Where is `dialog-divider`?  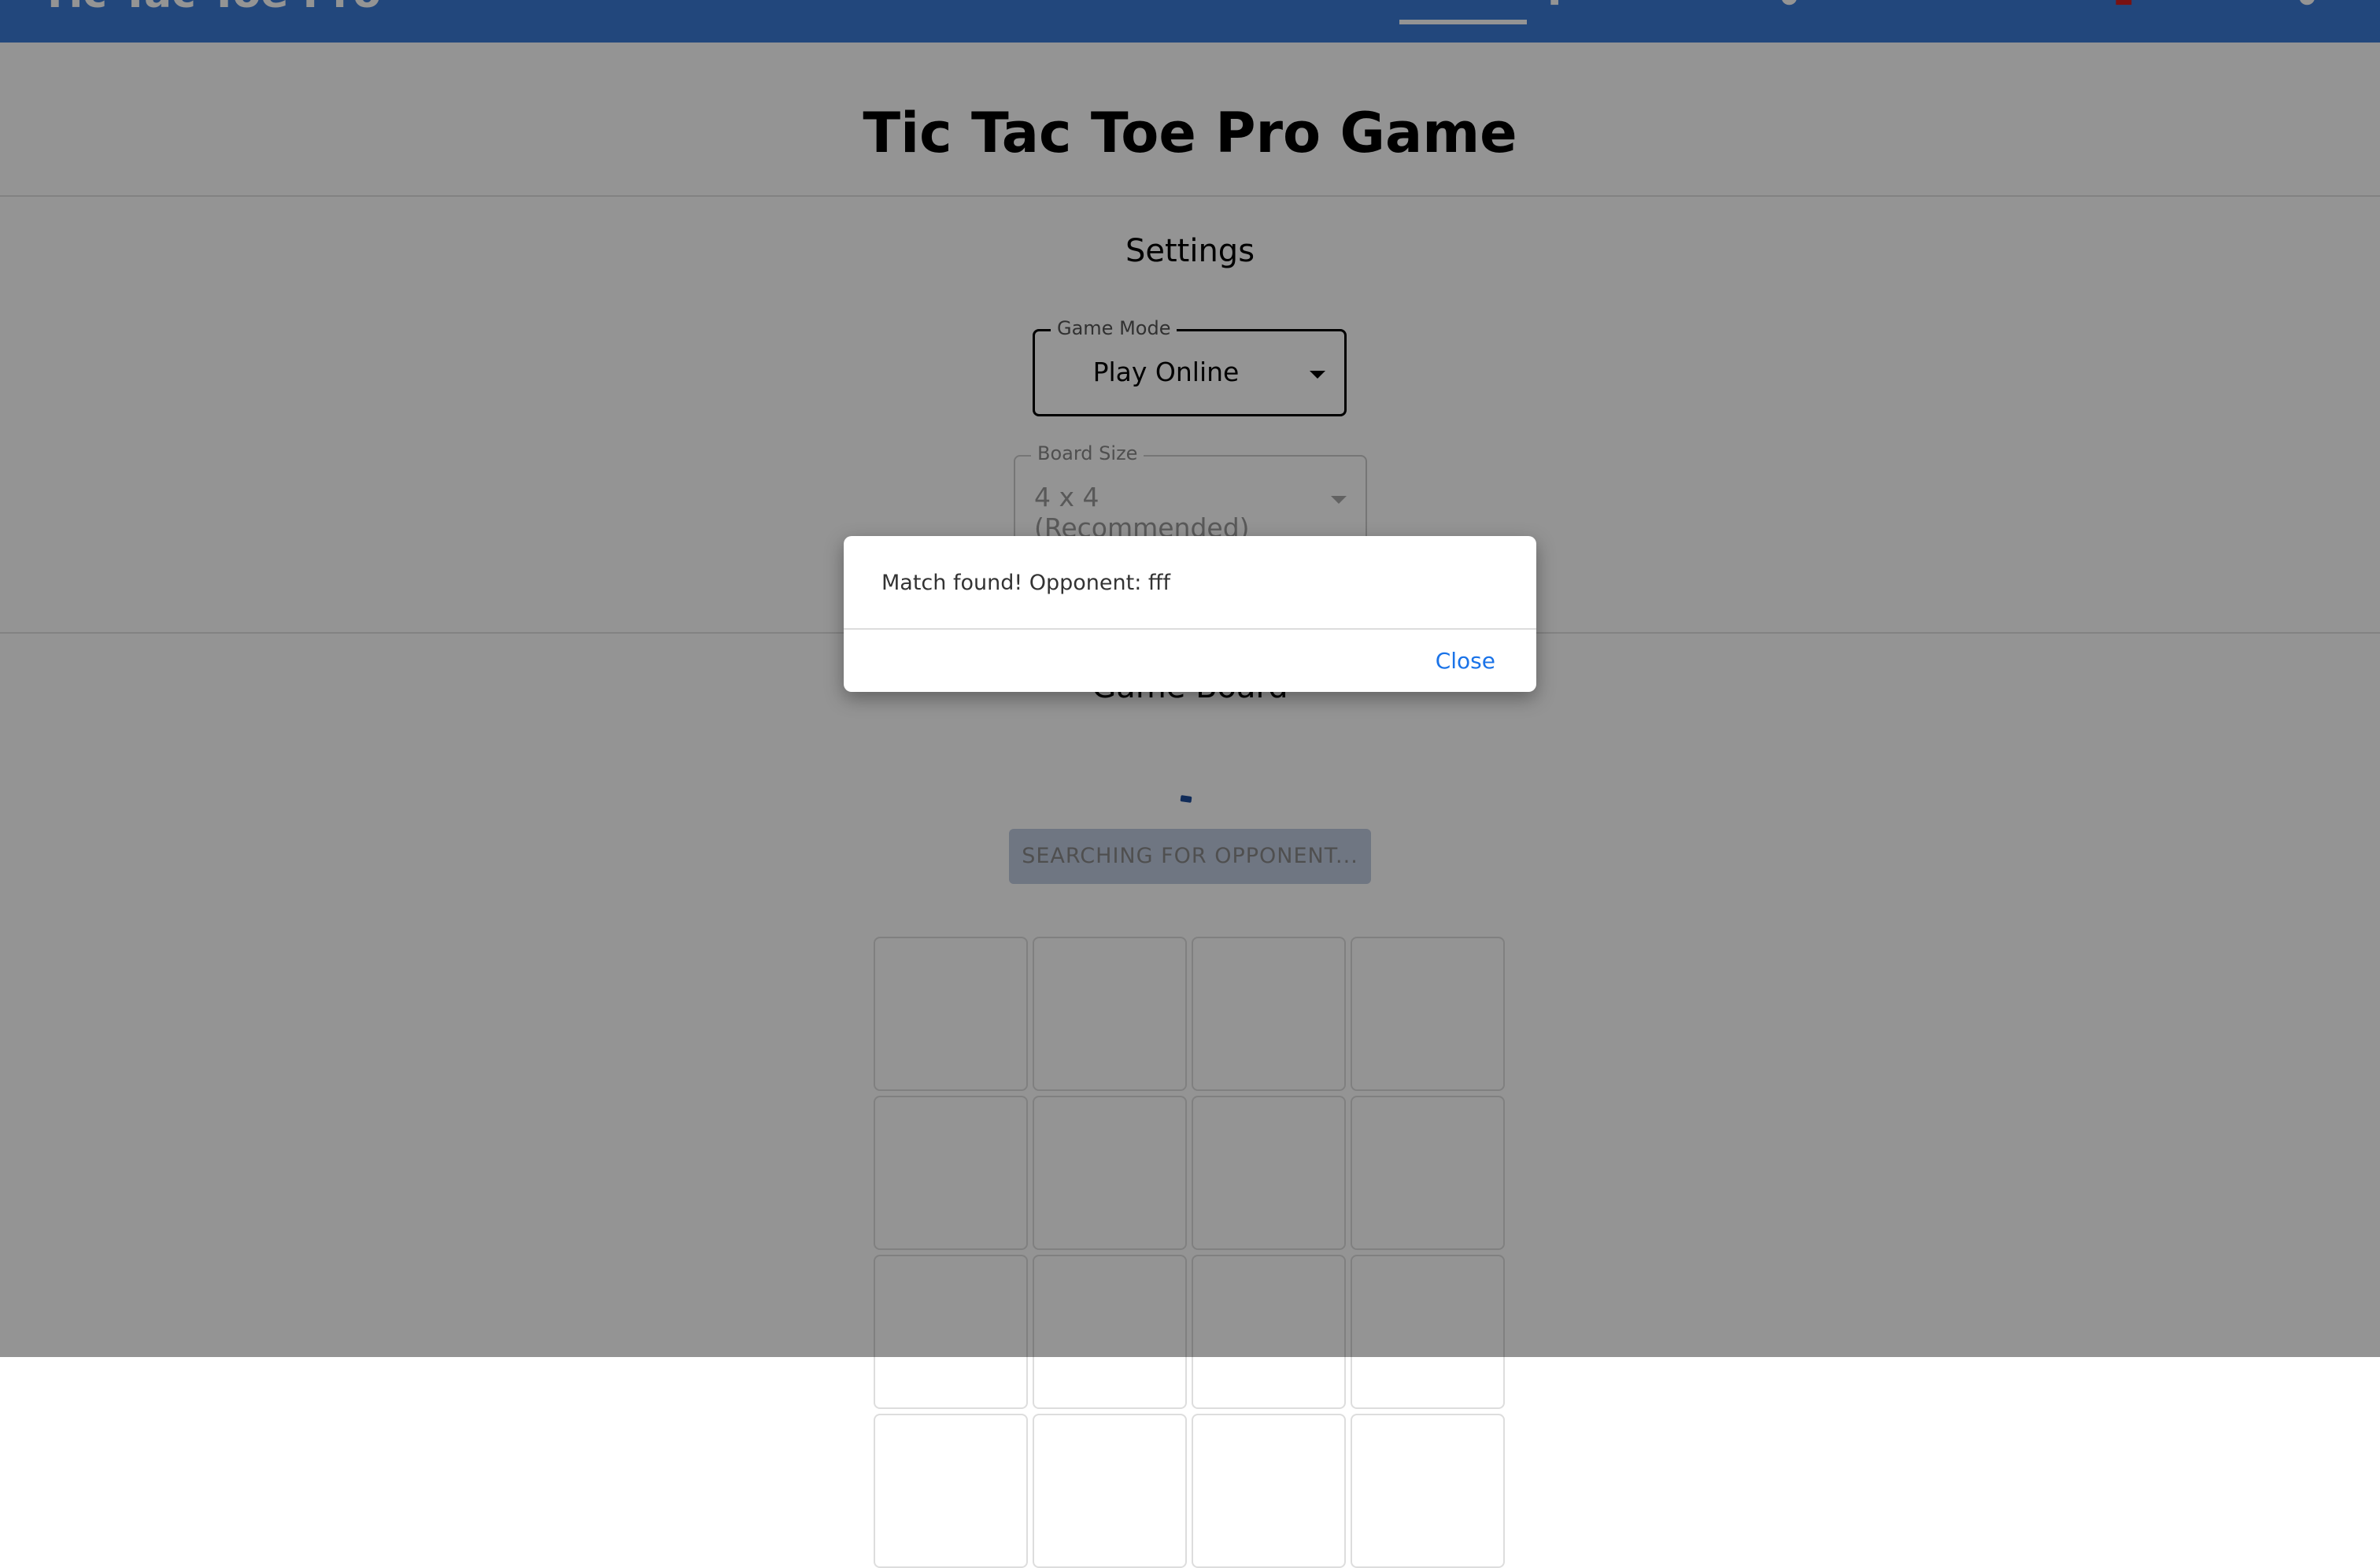
dialog-divider is located at coordinates (1190, 629).